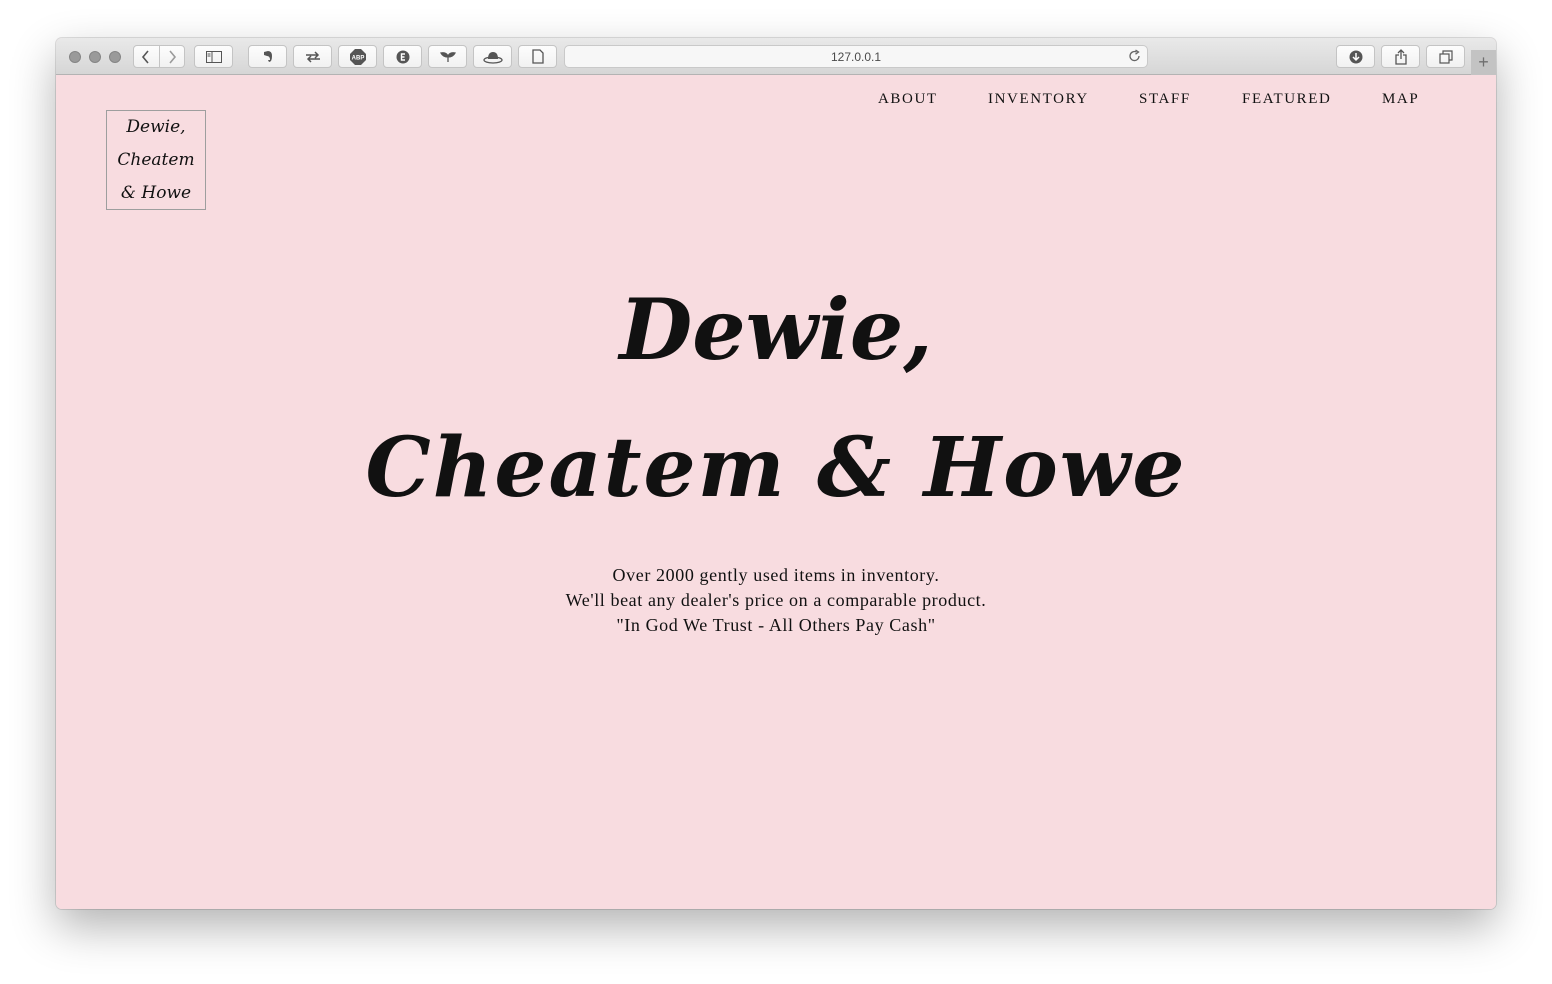 The image size is (1552, 984). Describe the element at coordinates (156, 192) in the screenshot. I see `logo-line-3: & Howe` at that location.